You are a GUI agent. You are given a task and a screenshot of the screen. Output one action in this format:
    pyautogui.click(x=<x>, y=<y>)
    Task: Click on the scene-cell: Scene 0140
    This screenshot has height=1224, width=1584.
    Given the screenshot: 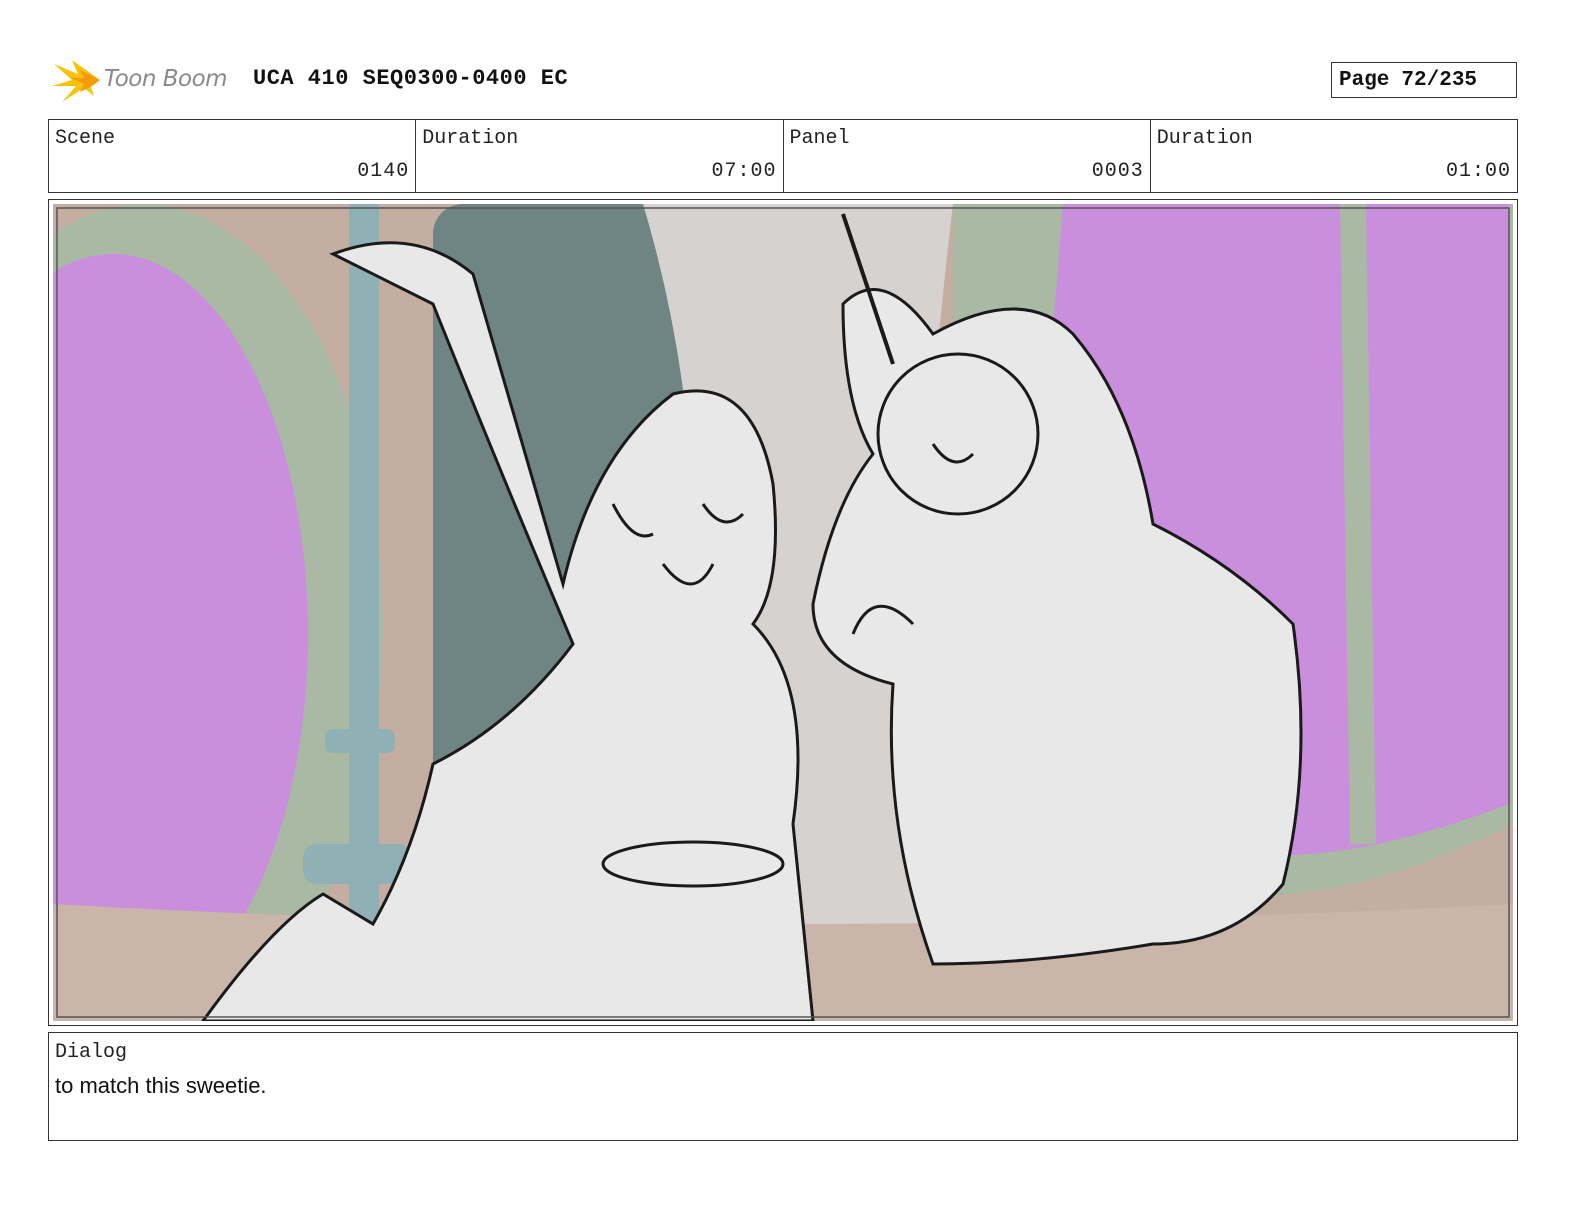 What is the action you would take?
    pyautogui.click(x=233, y=156)
    